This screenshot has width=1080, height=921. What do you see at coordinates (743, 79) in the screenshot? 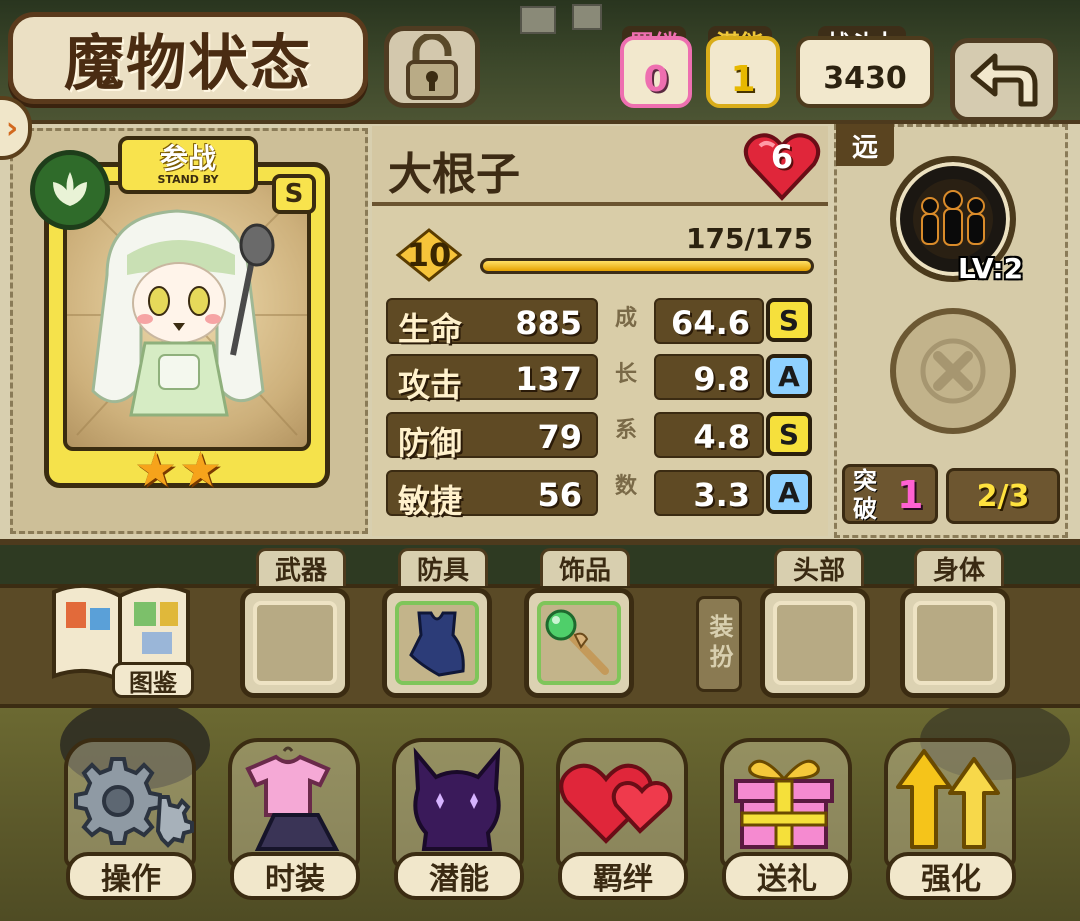
I see `potential-value: 1` at bounding box center [743, 79].